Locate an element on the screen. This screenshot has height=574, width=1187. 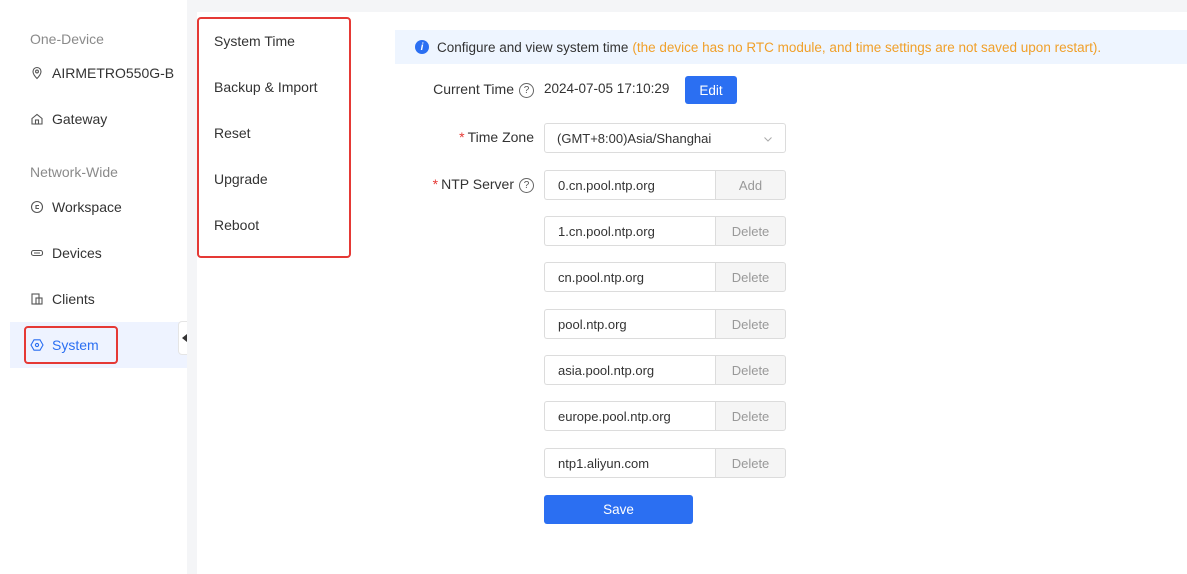
nav-item-device-label: AIRMETRO550G-B is located at coordinates (113, 73).